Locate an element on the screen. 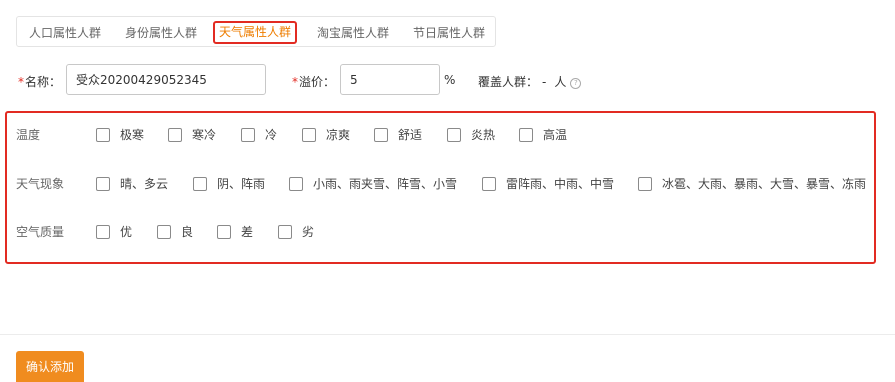 Image resolution: width=895 pixels, height=382 pixels. name-input is located at coordinates (166, 79).